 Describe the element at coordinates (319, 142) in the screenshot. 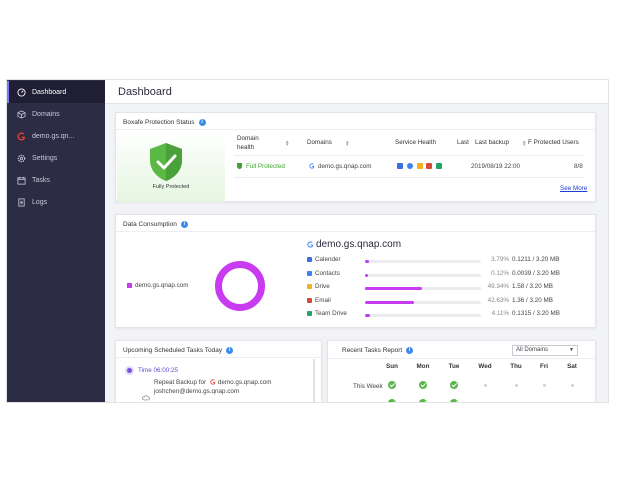

I see `column-header-domains: Domains` at that location.